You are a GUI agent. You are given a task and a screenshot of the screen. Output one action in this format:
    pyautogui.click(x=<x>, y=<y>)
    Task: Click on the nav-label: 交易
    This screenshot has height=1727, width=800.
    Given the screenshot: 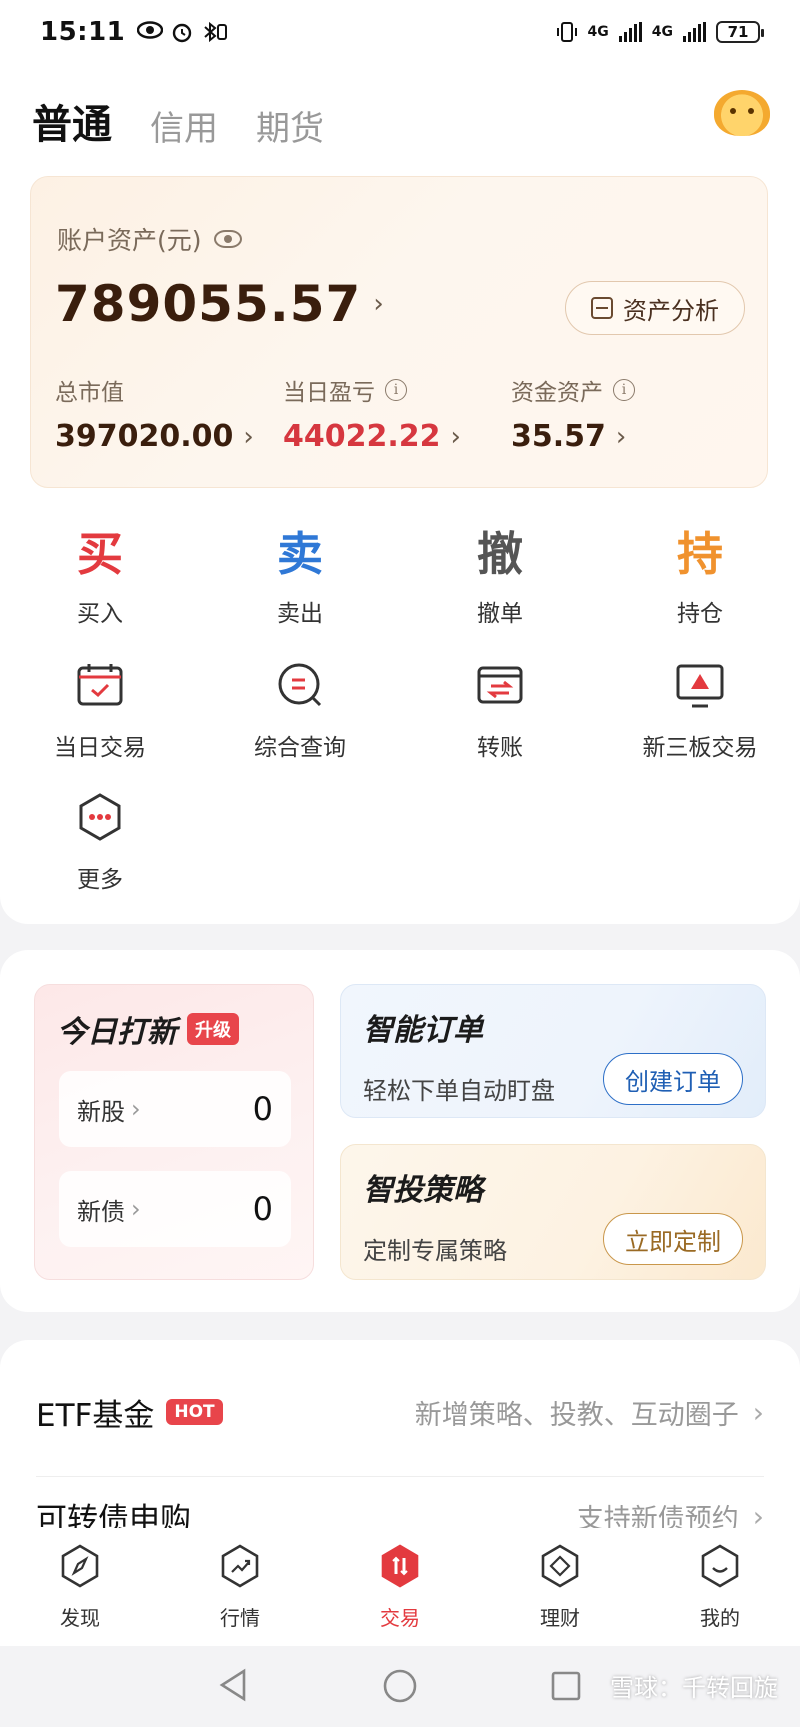 What is the action you would take?
    pyautogui.click(x=400, y=1618)
    